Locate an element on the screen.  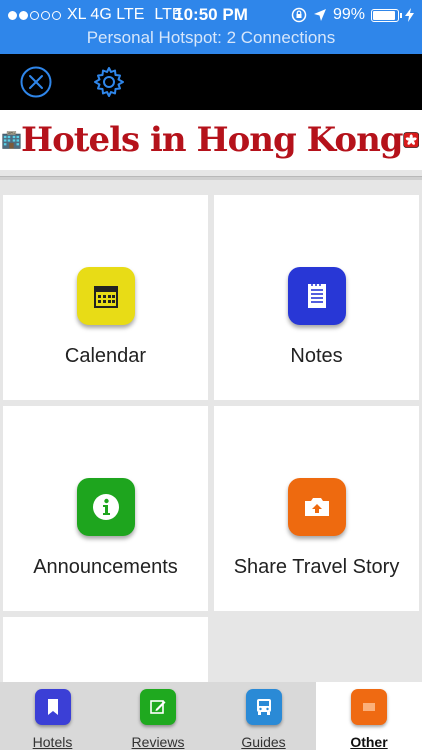
tab-reviews: Reviews is located at coordinates (158, 716).